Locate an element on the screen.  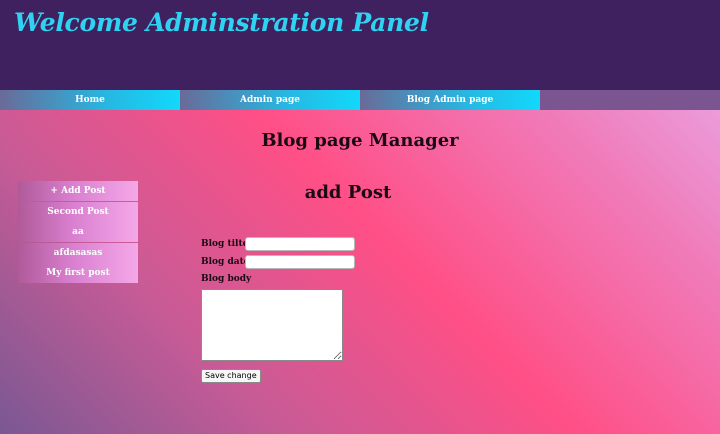
main-navbar: Home Admin page Blog Admin page is located at coordinates (360, 100).